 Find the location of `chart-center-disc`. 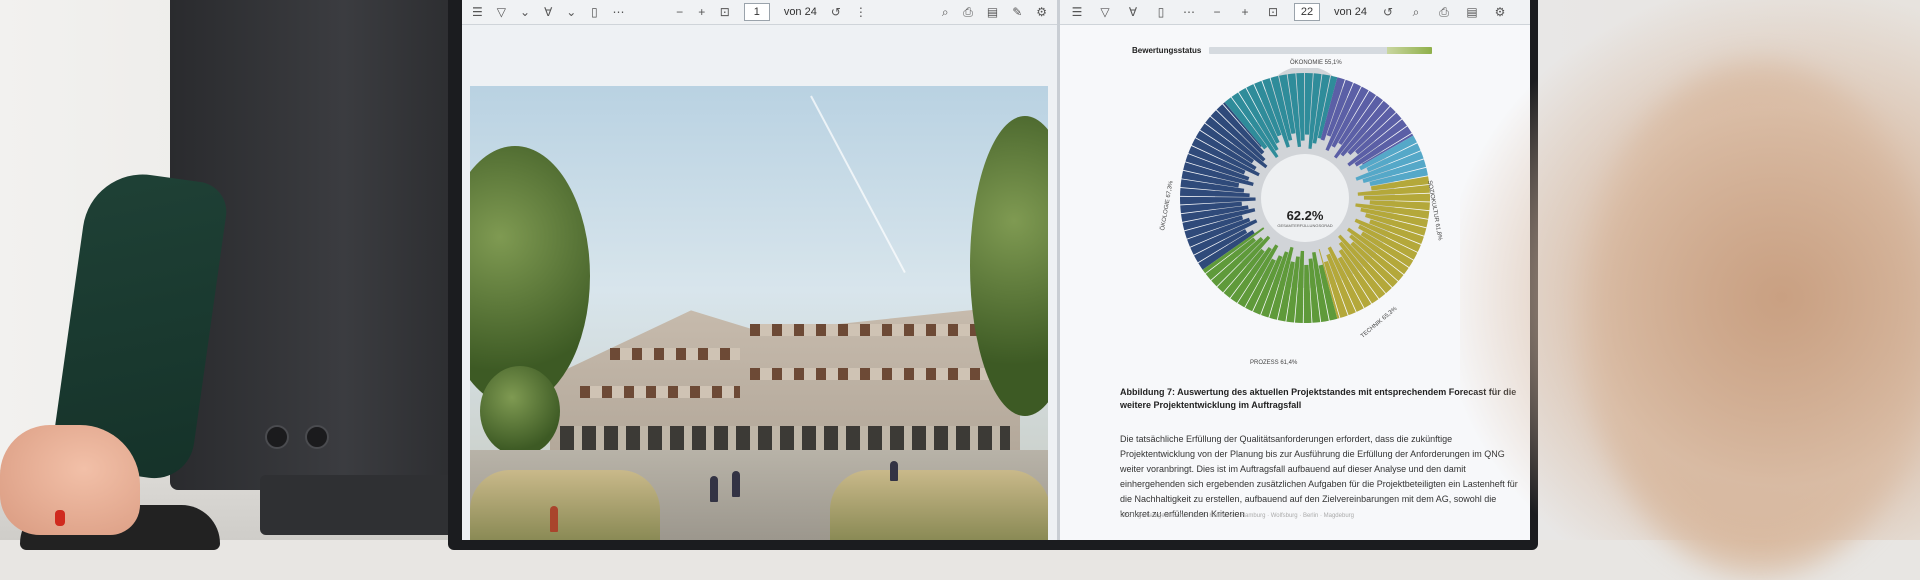

chart-center-disc is located at coordinates (1305, 198).